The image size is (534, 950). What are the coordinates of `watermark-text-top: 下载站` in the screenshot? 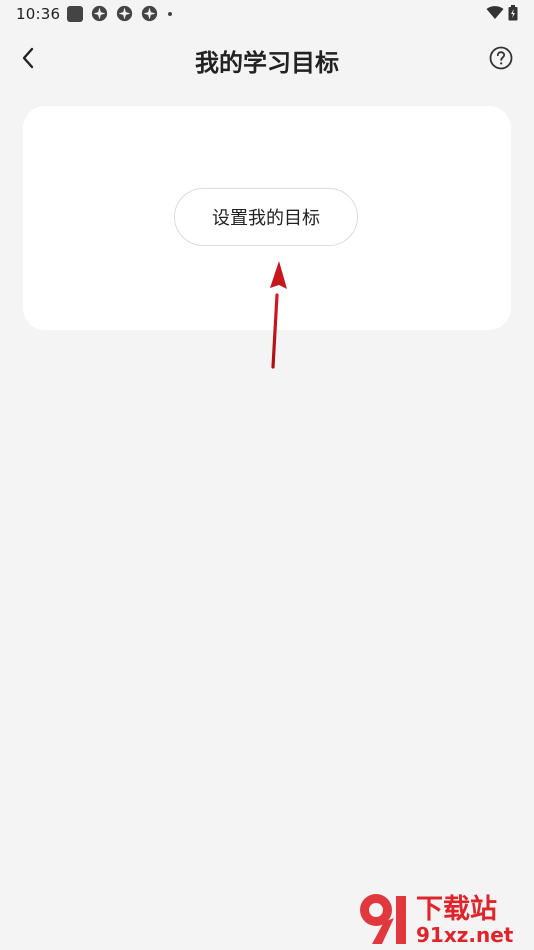 It's located at (456, 909).